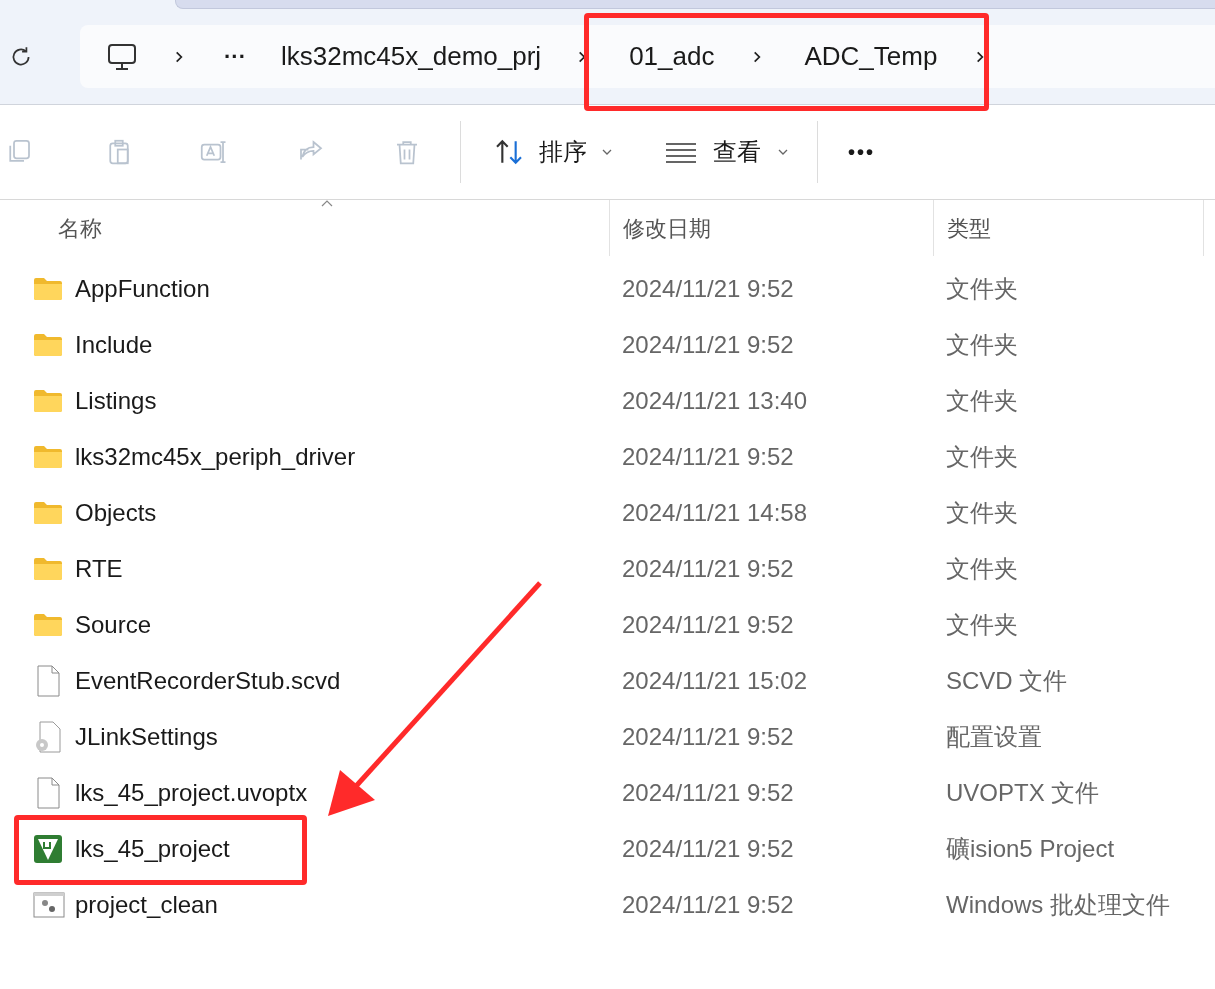 This screenshot has width=1215, height=989. Describe the element at coordinates (142, 289) in the screenshot. I see `file-name: AppFunction` at that location.